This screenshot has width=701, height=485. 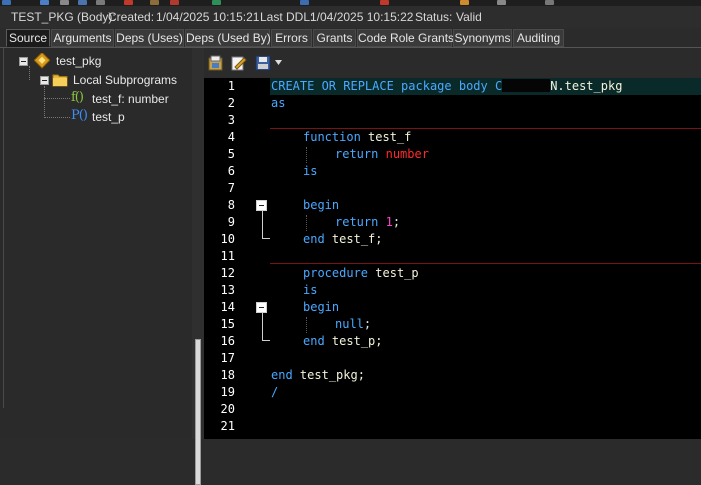 What do you see at coordinates (538, 38) in the screenshot?
I see `tab-auditing: Auditing` at bounding box center [538, 38].